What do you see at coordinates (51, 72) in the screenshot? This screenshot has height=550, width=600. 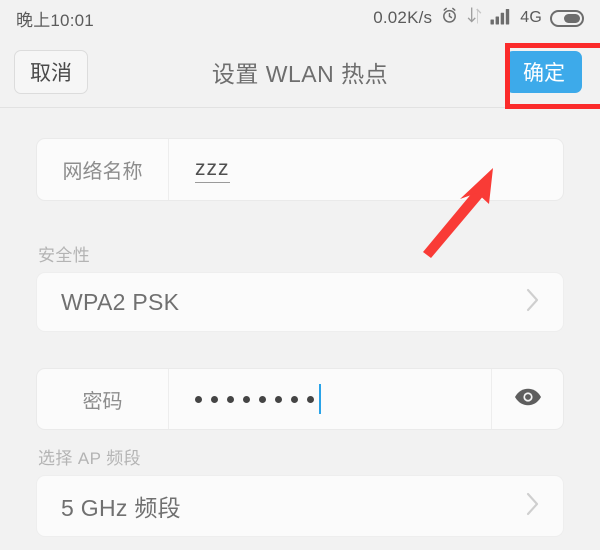 I see `cancel-button: 取消` at bounding box center [51, 72].